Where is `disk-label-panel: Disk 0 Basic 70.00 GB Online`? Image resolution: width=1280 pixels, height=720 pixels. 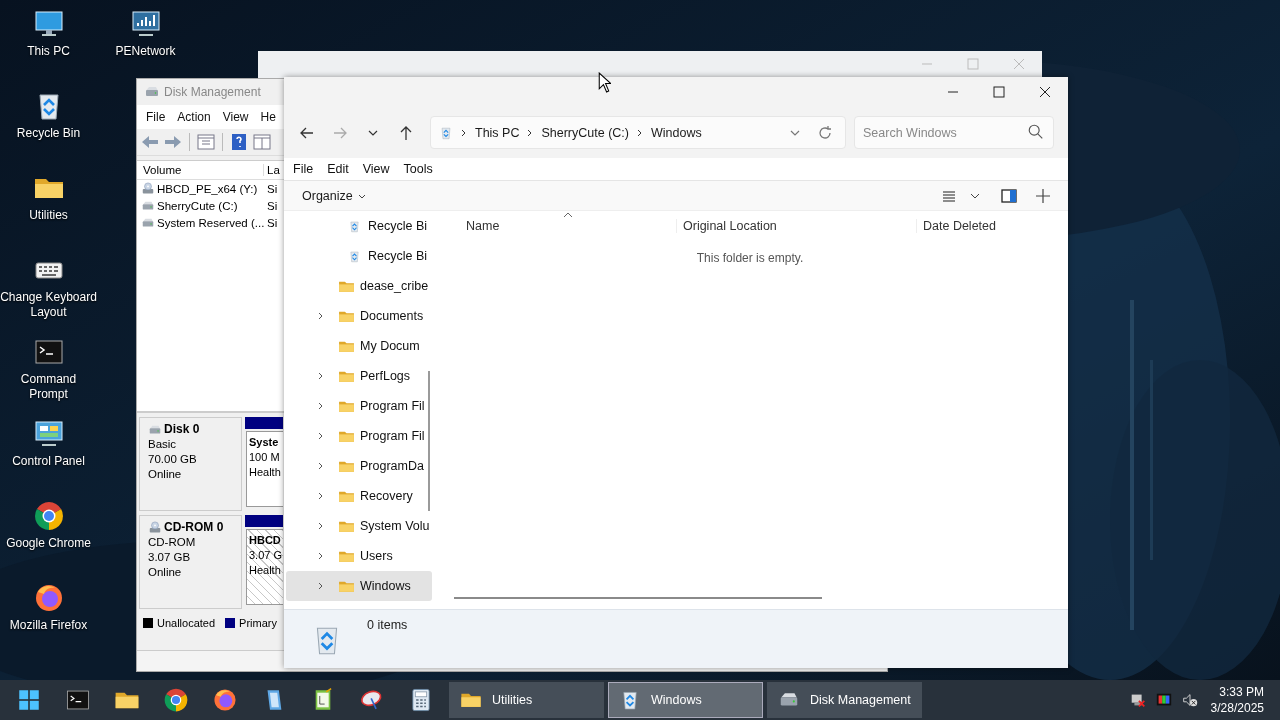 disk-label-panel: Disk 0 Basic 70.00 GB Online is located at coordinates (190, 464).